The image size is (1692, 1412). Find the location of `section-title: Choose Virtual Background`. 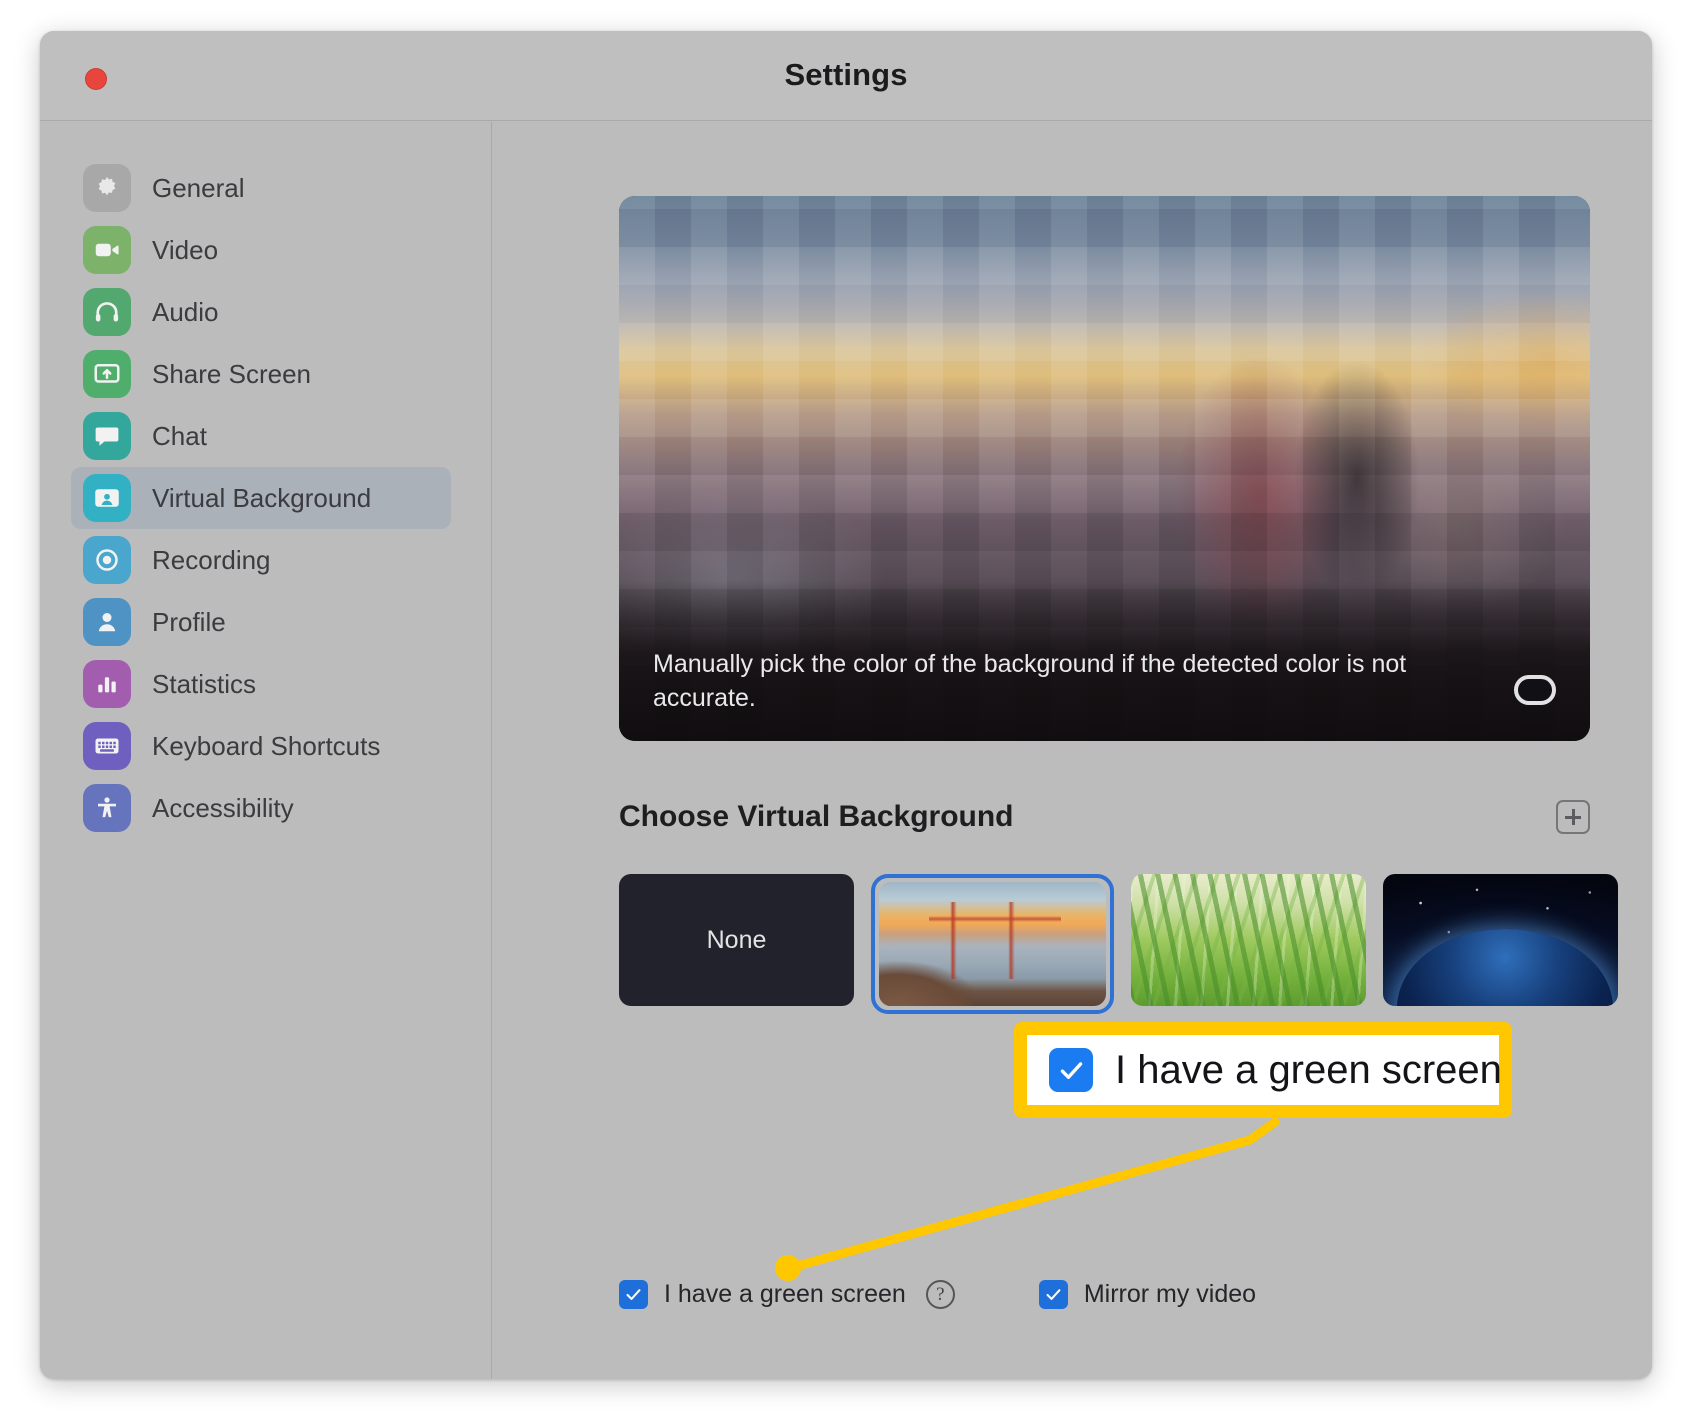

section-title: Choose Virtual Background is located at coordinates (816, 816).